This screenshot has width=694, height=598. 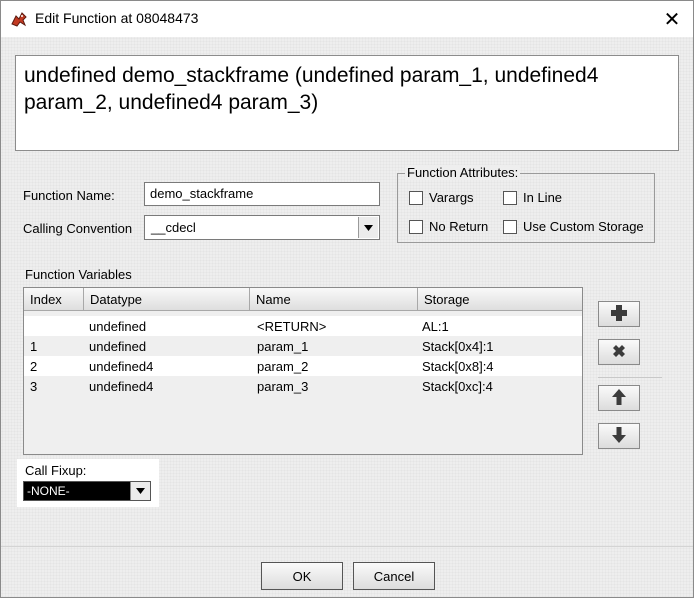 I want to click on function-name-input: demo_stackframe, so click(x=262, y=194).